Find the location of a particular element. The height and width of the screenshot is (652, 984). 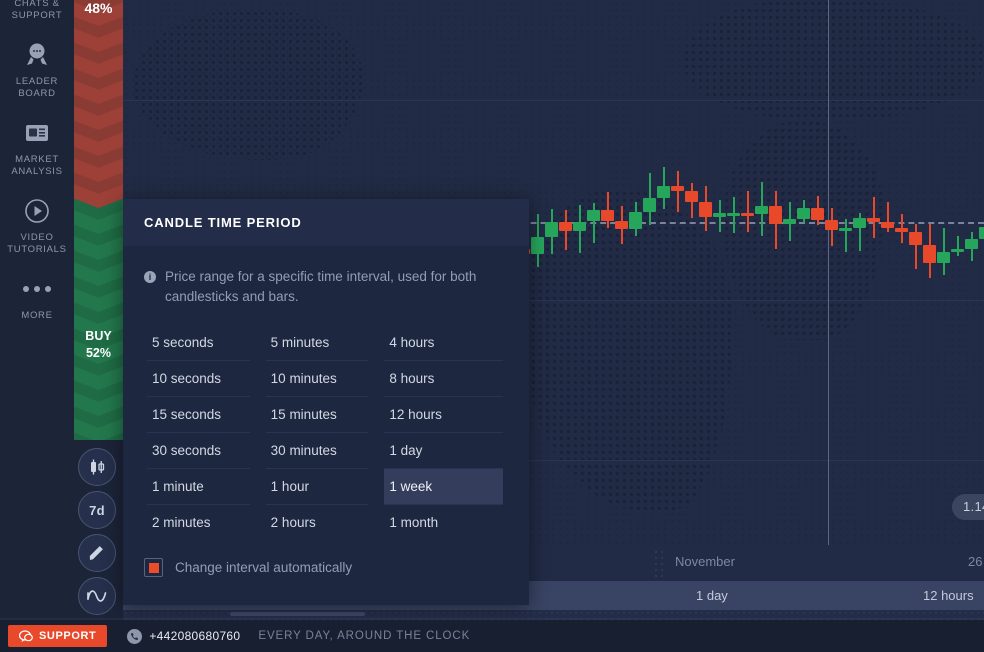

time-period-option: 1 hour is located at coordinates (317, 487).